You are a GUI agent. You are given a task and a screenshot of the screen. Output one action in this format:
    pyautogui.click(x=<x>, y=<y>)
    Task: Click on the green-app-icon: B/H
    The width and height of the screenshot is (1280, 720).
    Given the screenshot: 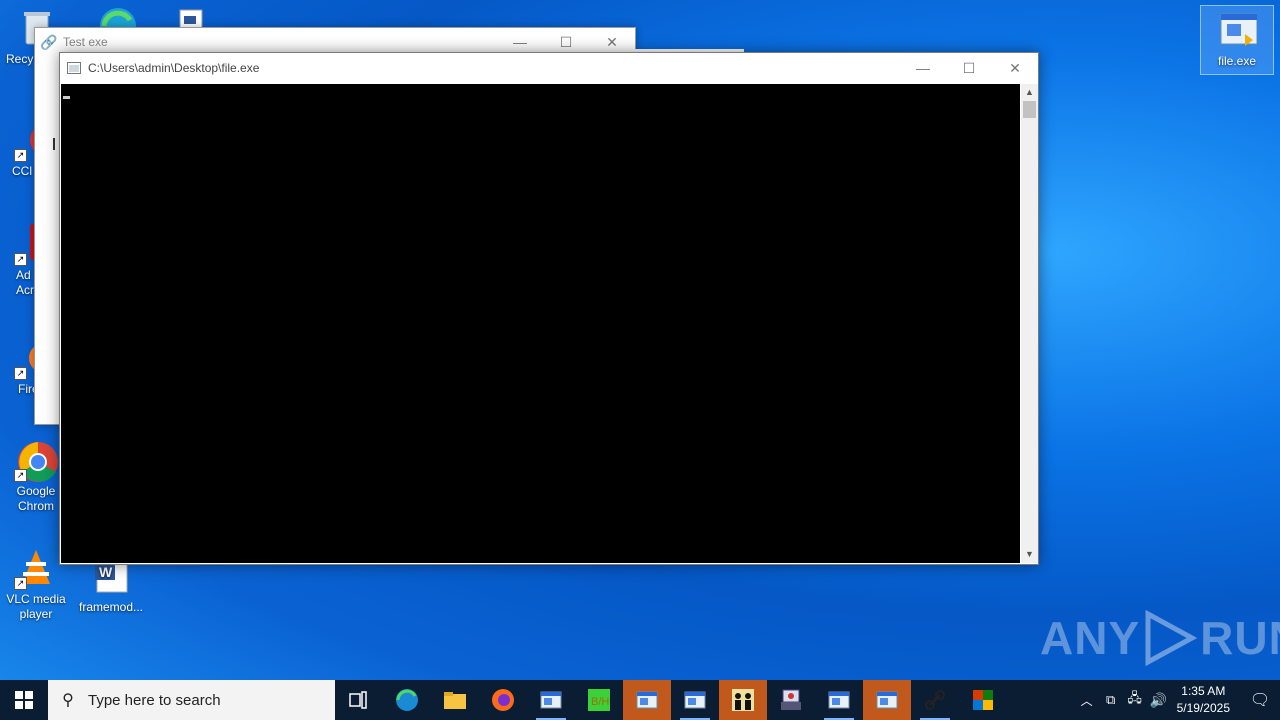 What is the action you would take?
    pyautogui.click(x=599, y=700)
    